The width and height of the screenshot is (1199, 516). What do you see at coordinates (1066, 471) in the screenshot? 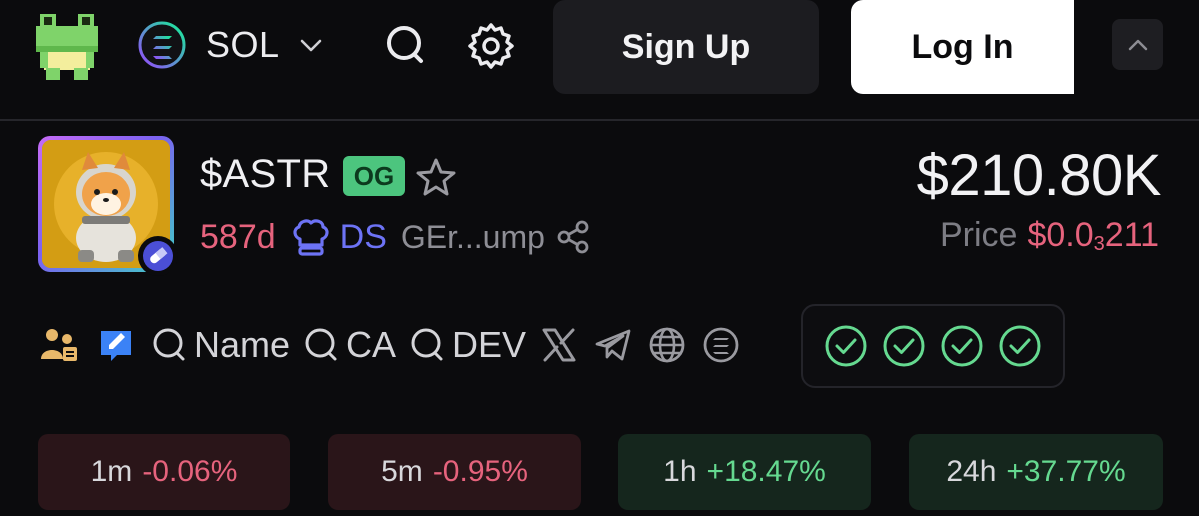
I see `change-value: +37.77%` at bounding box center [1066, 471].